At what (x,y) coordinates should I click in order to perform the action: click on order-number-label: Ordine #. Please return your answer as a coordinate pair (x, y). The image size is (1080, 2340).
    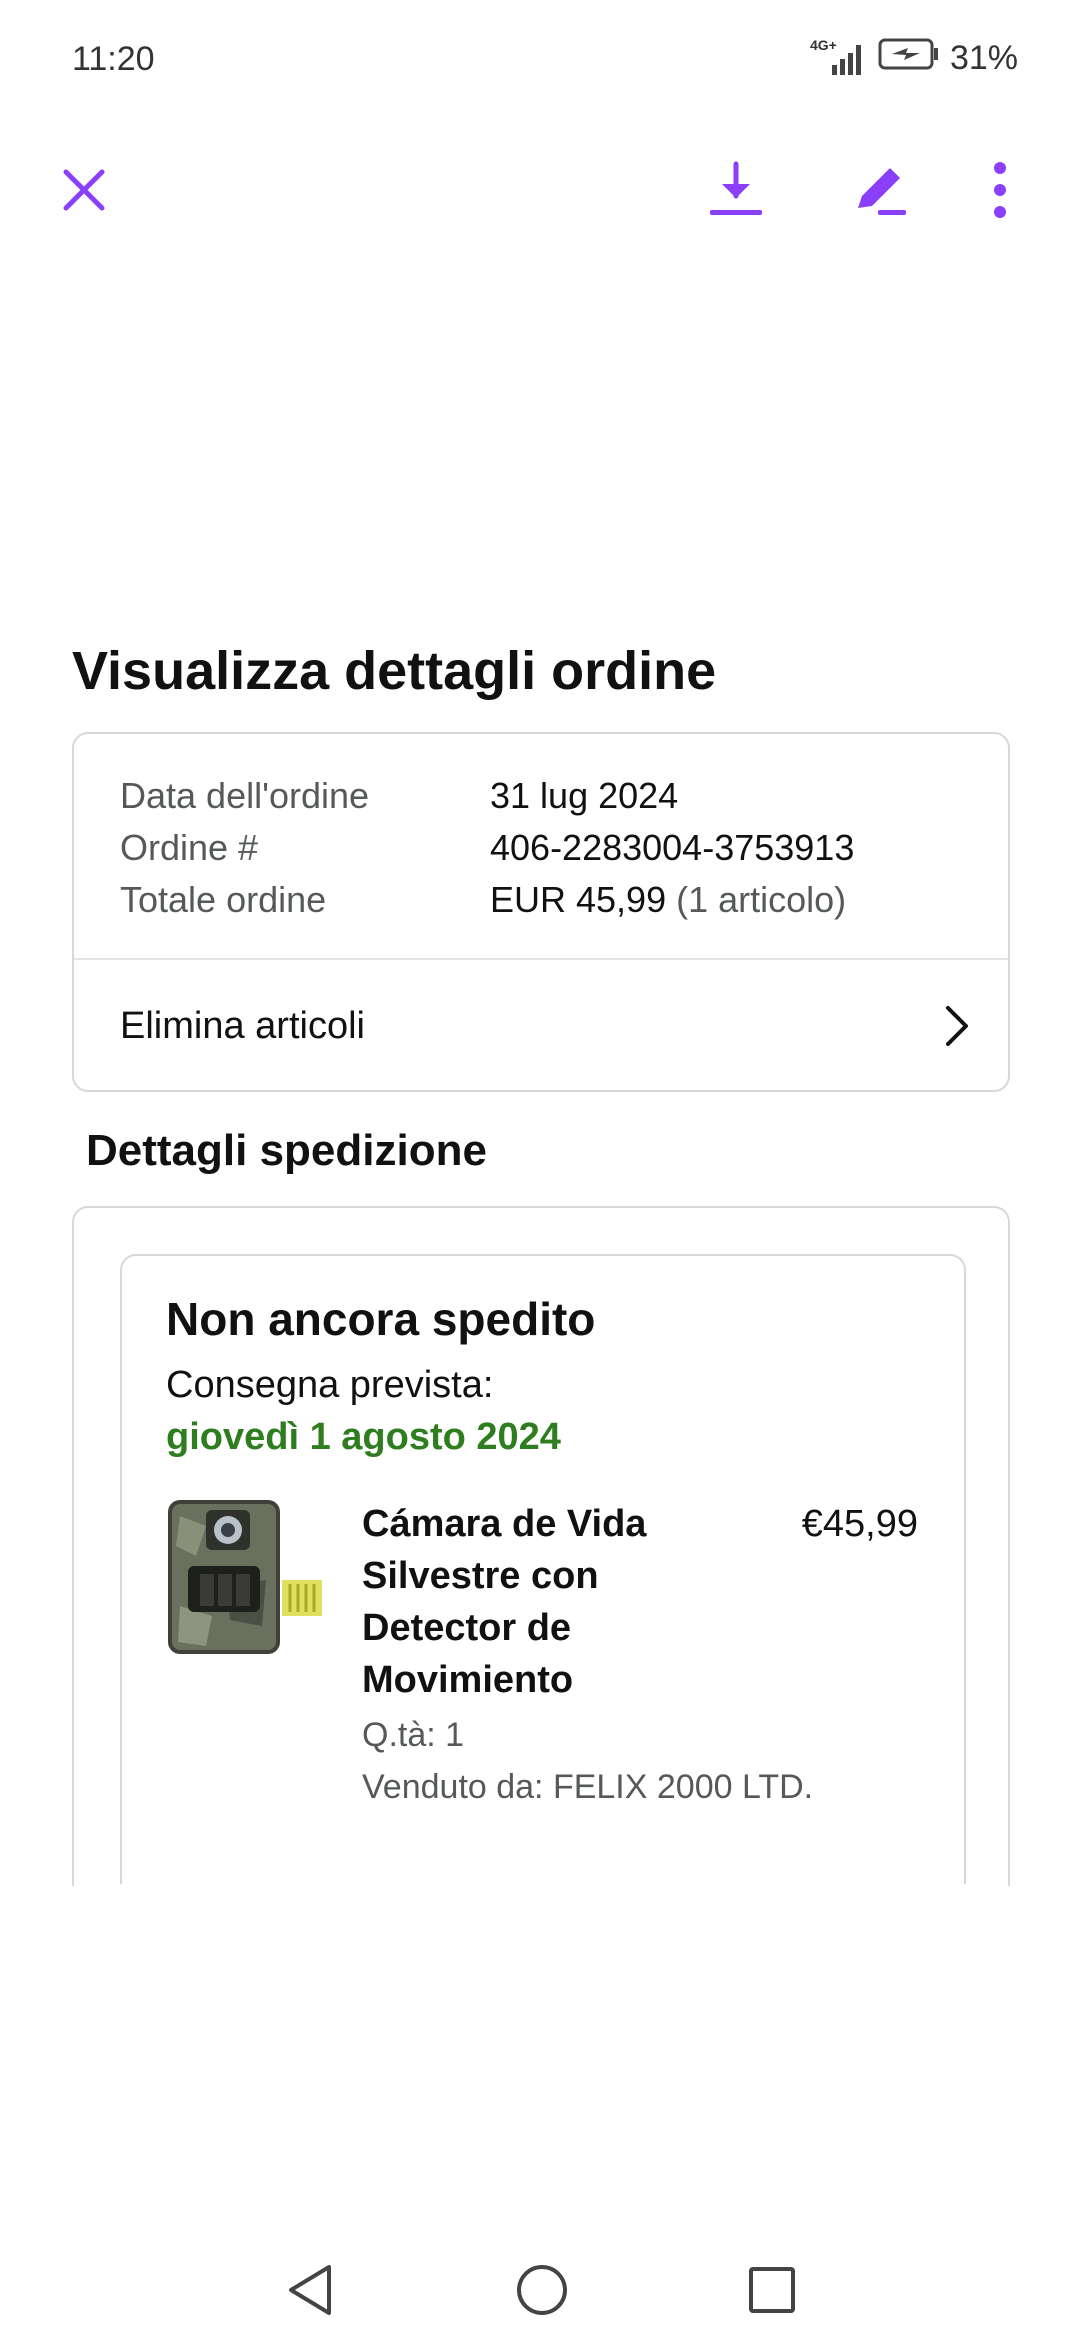
    Looking at the image, I should click on (189, 847).